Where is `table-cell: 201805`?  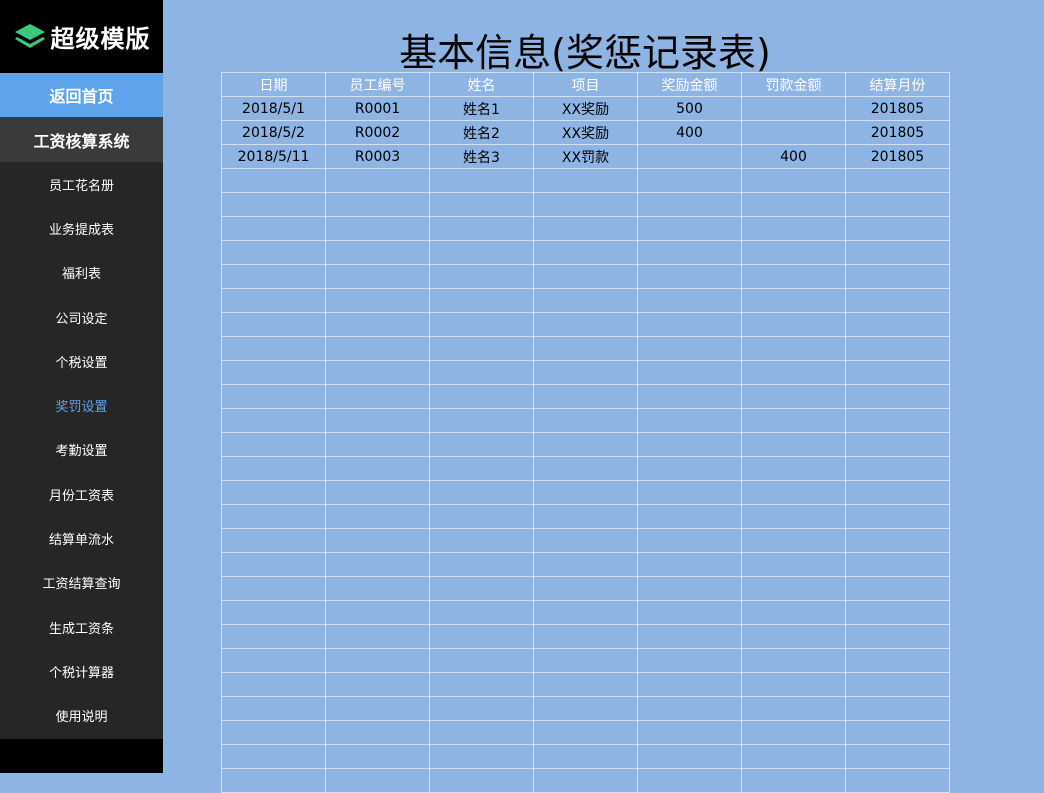
table-cell: 201805 is located at coordinates (897, 108).